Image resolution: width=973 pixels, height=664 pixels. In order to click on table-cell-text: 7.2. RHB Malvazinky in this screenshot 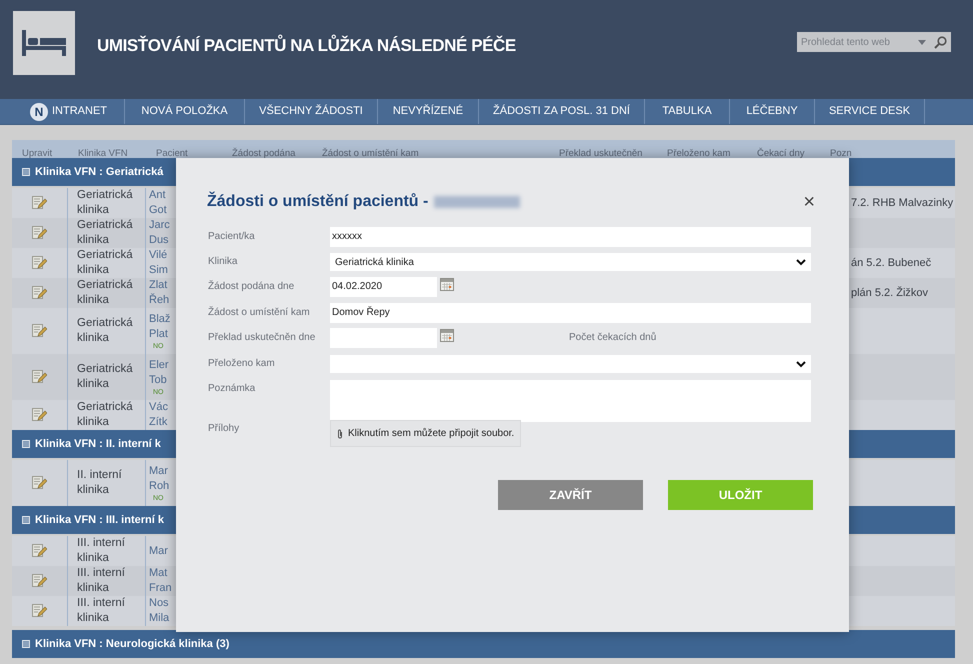, I will do `click(902, 203)`.